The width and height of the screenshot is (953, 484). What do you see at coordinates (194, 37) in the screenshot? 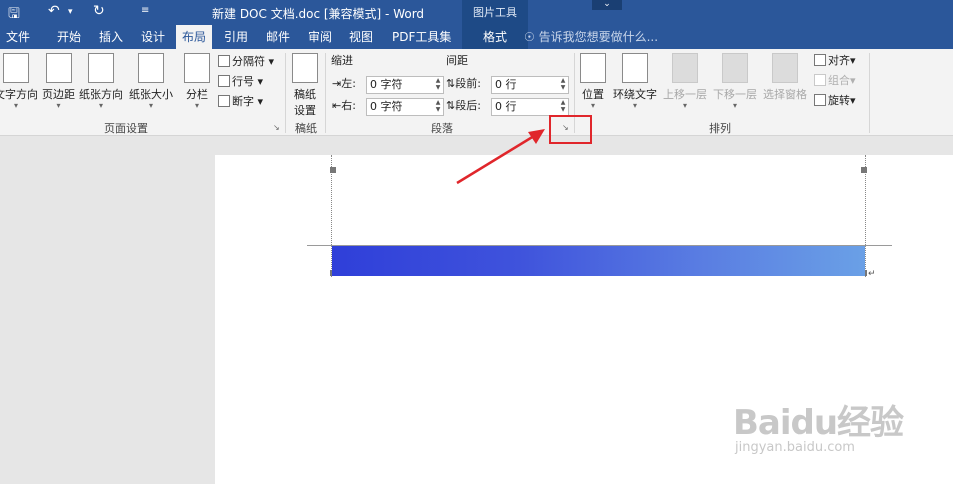
I see `tab-layout: 布局` at bounding box center [194, 37].